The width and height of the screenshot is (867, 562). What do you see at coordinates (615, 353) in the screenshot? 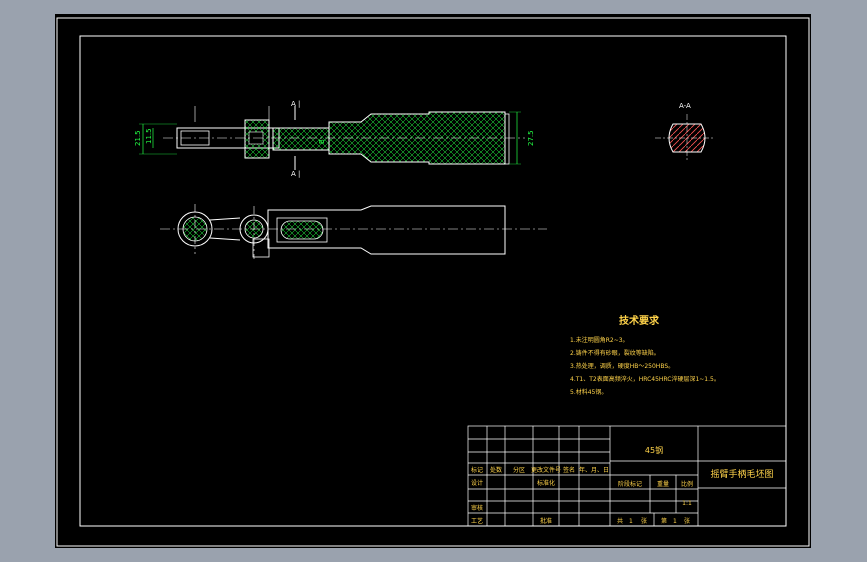
I see `tech-req-item: 2.铸件不得有砂眼，裂纹等缺陷。` at bounding box center [615, 353].